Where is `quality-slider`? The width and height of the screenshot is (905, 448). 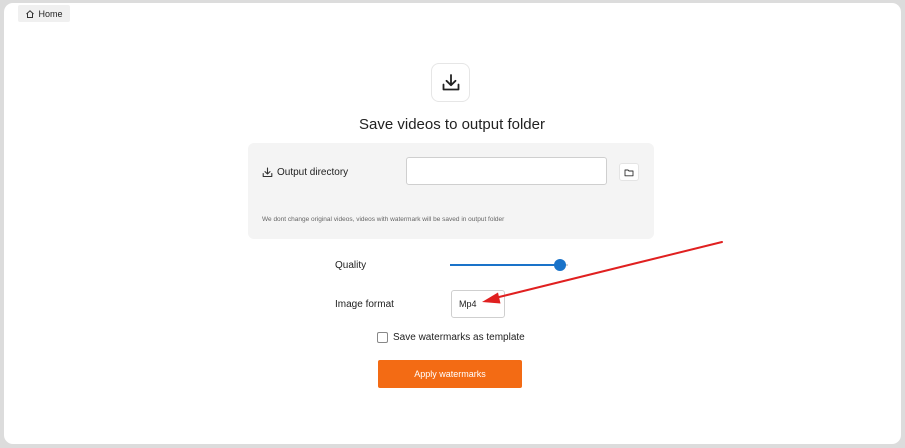 quality-slider is located at coordinates (509, 265).